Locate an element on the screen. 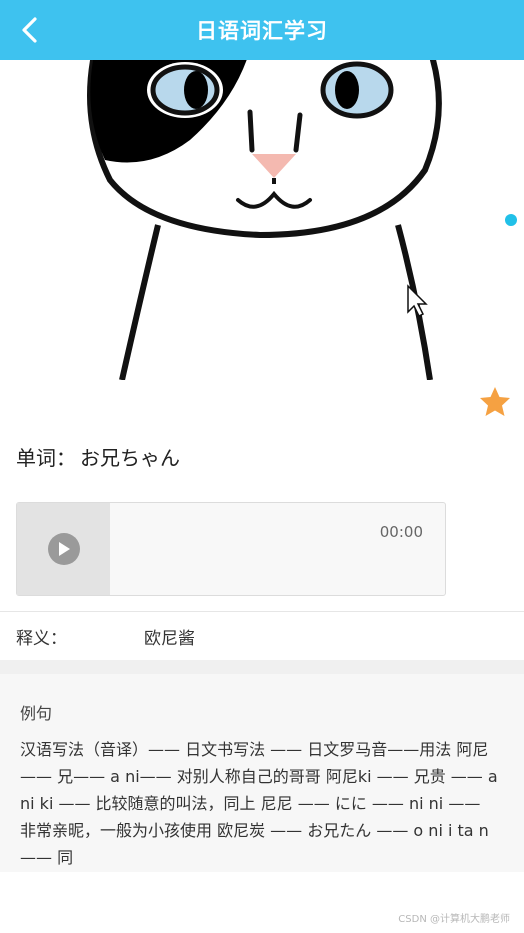  chevron-left-icon is located at coordinates (29, 30).